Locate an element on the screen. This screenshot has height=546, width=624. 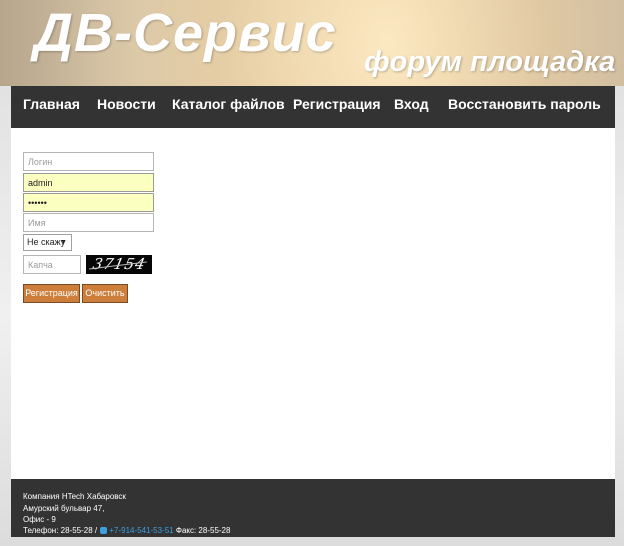
email-input is located at coordinates (88, 182).